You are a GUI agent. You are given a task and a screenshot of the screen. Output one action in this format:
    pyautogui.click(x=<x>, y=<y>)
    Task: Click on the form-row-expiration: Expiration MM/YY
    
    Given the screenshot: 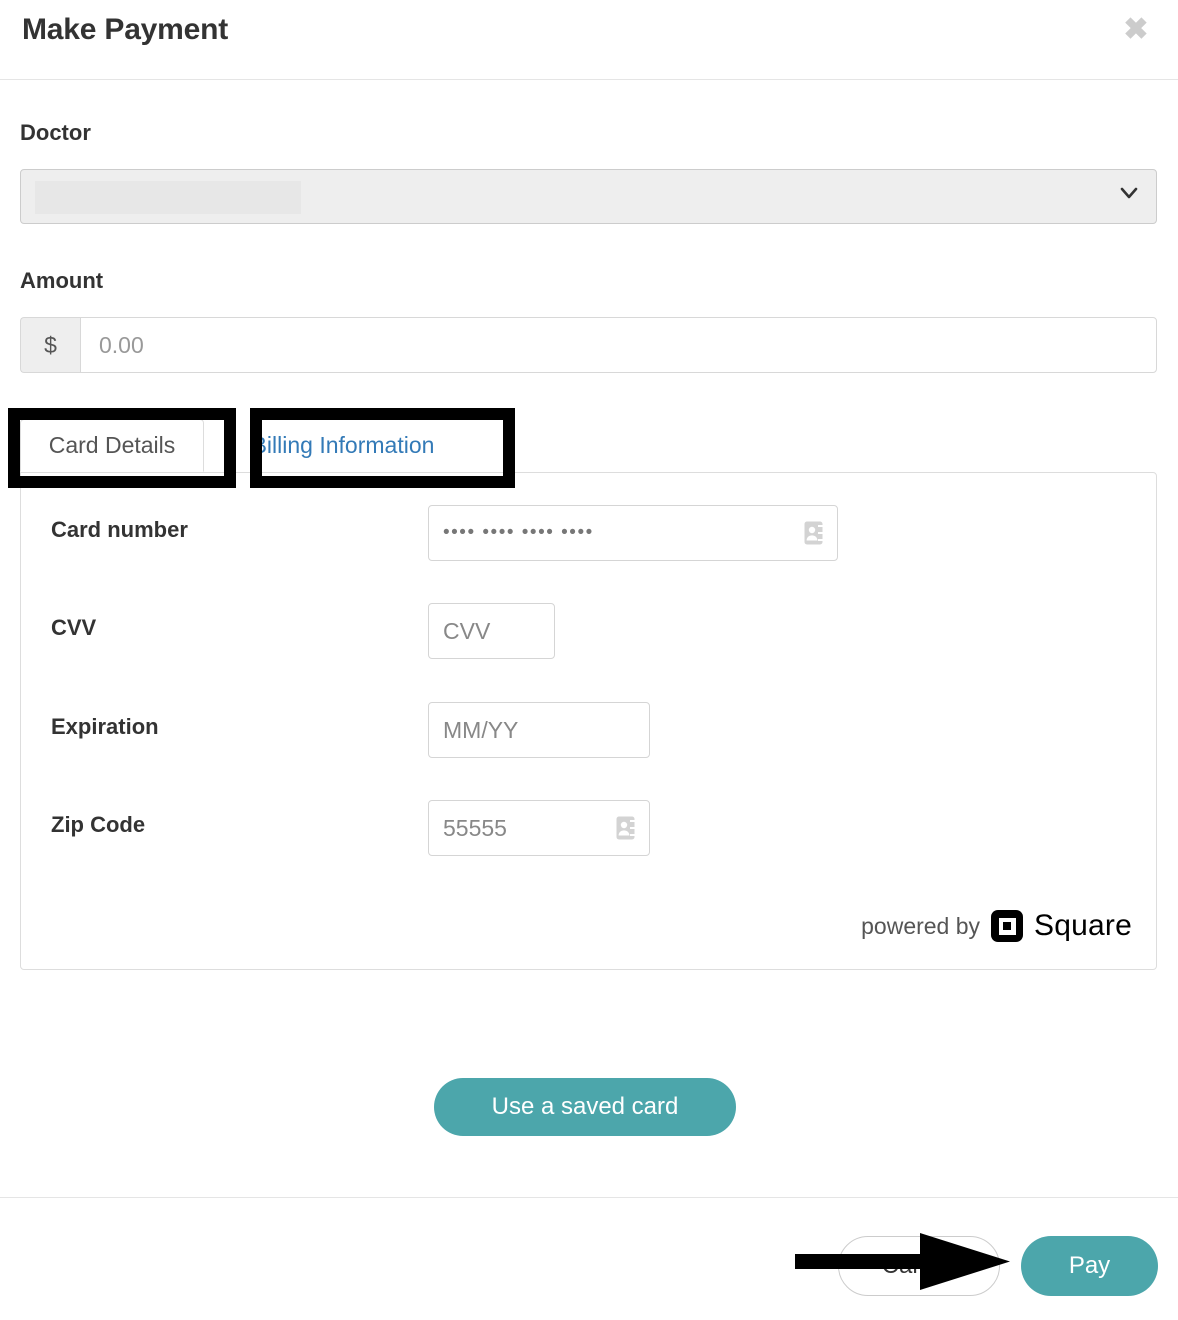 What is the action you would take?
    pyautogui.click(x=588, y=732)
    